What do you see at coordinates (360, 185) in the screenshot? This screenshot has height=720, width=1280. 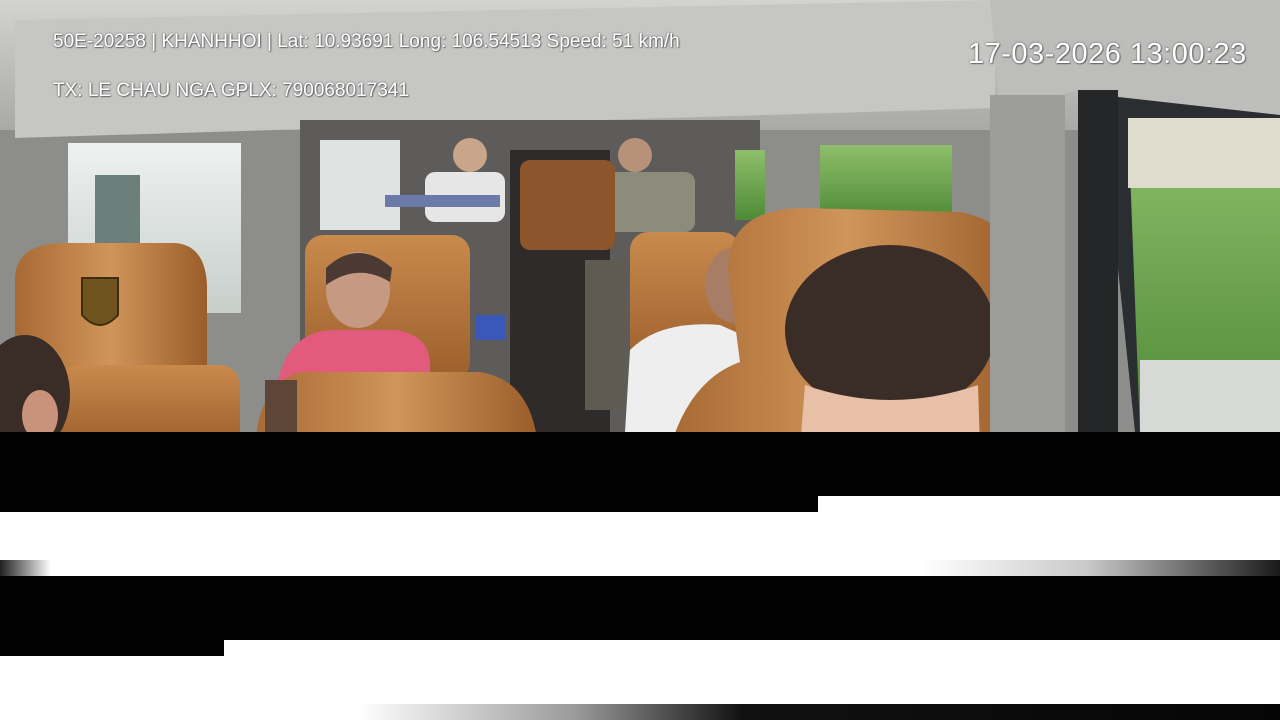 I see `rear-left-window` at bounding box center [360, 185].